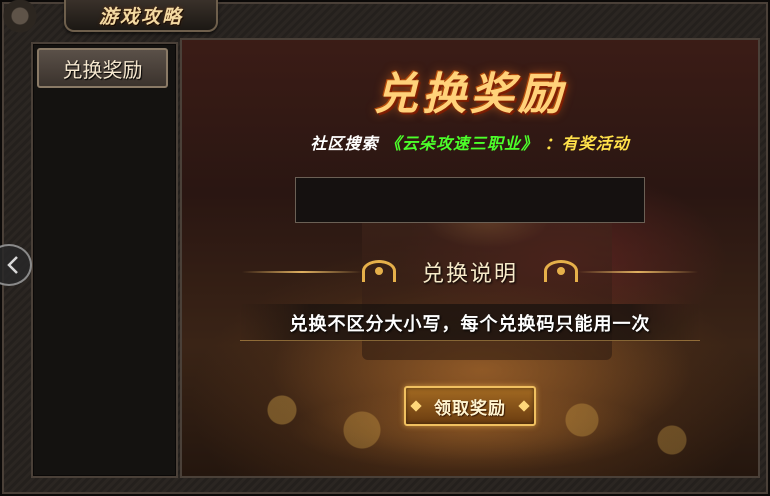  I want to click on window-title: 游戏攻略, so click(140, 16).